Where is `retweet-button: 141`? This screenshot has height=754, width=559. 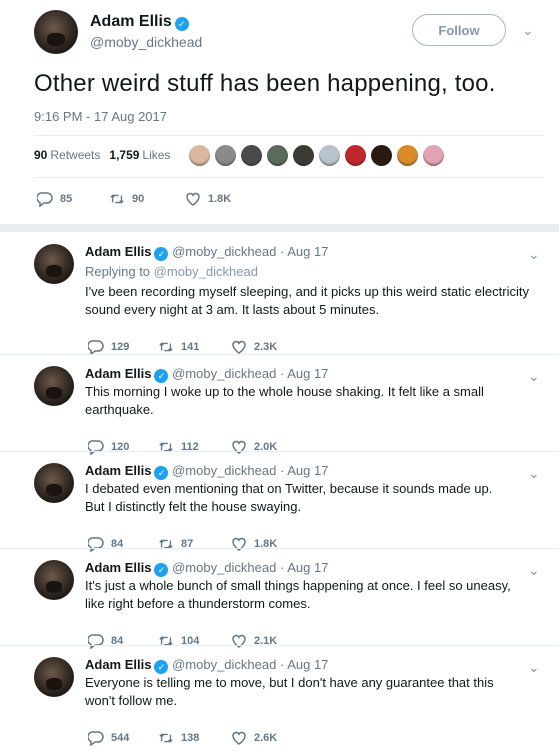
retweet-button: 141 is located at coordinates (194, 347).